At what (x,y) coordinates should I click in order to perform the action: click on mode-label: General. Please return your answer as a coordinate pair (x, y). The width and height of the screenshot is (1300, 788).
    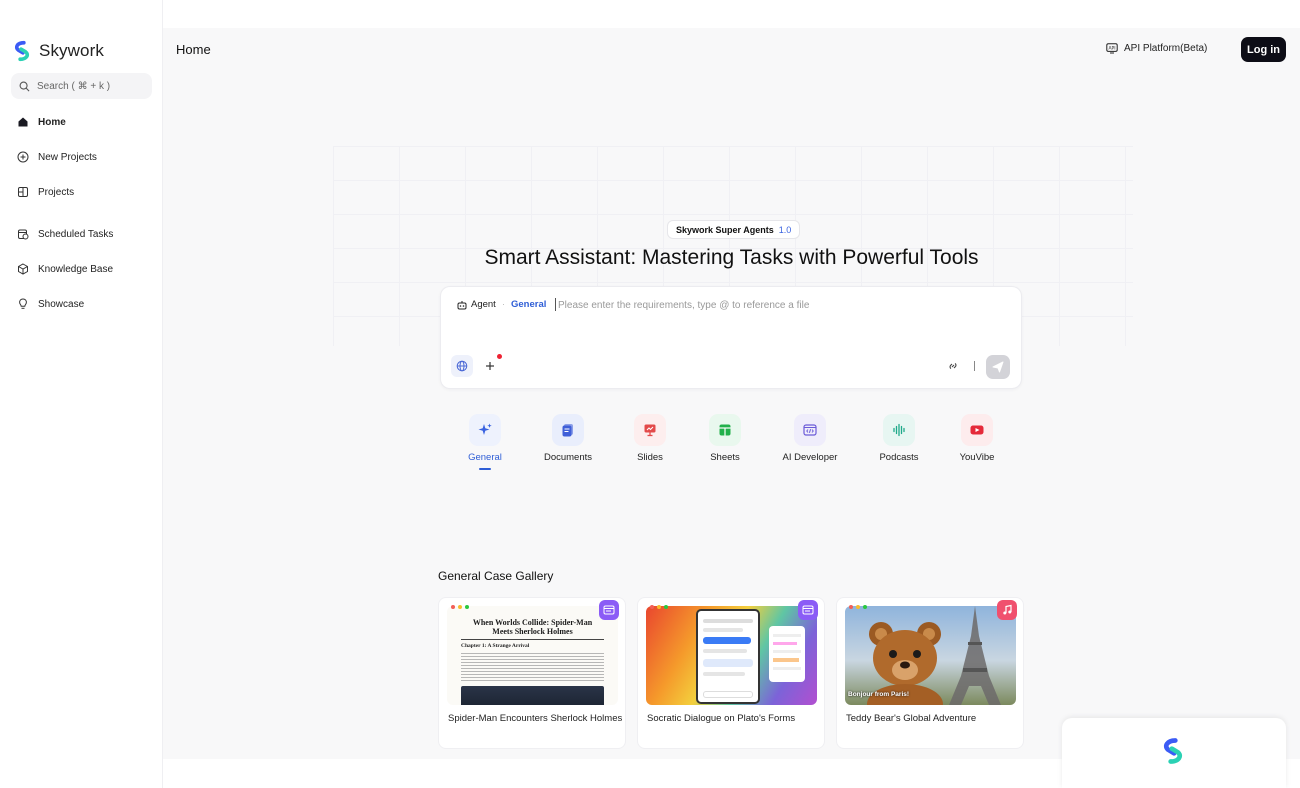
    Looking at the image, I should click on (485, 457).